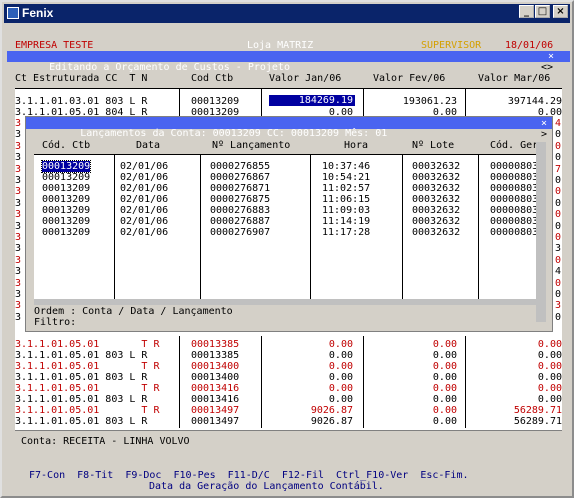 The width and height of the screenshot is (574, 498). What do you see at coordinates (266, 486) in the screenshot?
I see `status-line: Data da Geração do Lançamento Contábil.` at bounding box center [266, 486].